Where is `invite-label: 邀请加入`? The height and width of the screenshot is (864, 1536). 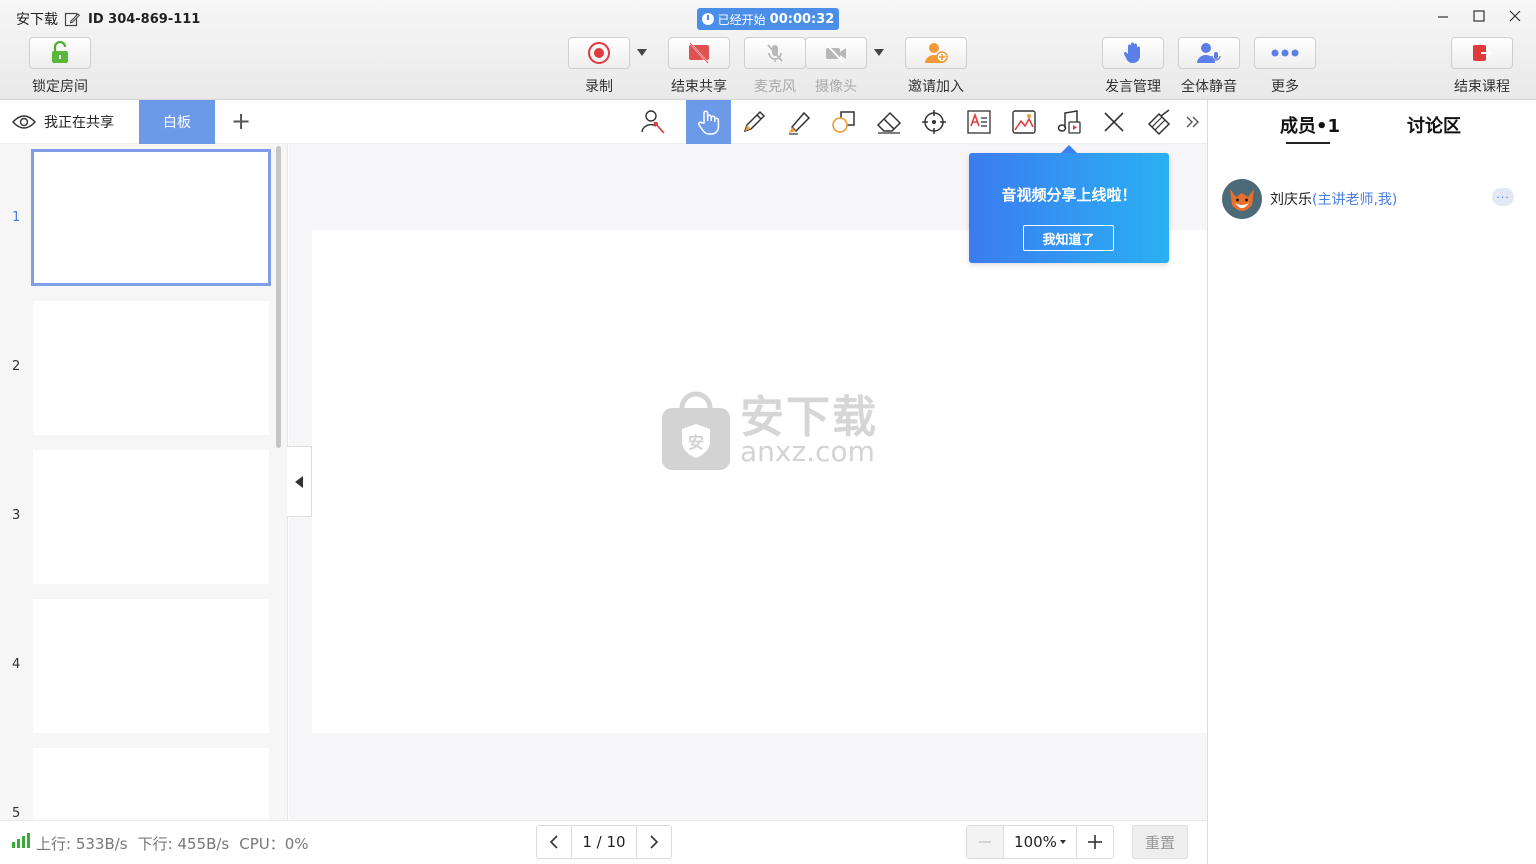 invite-label: 邀请加入 is located at coordinates (936, 87).